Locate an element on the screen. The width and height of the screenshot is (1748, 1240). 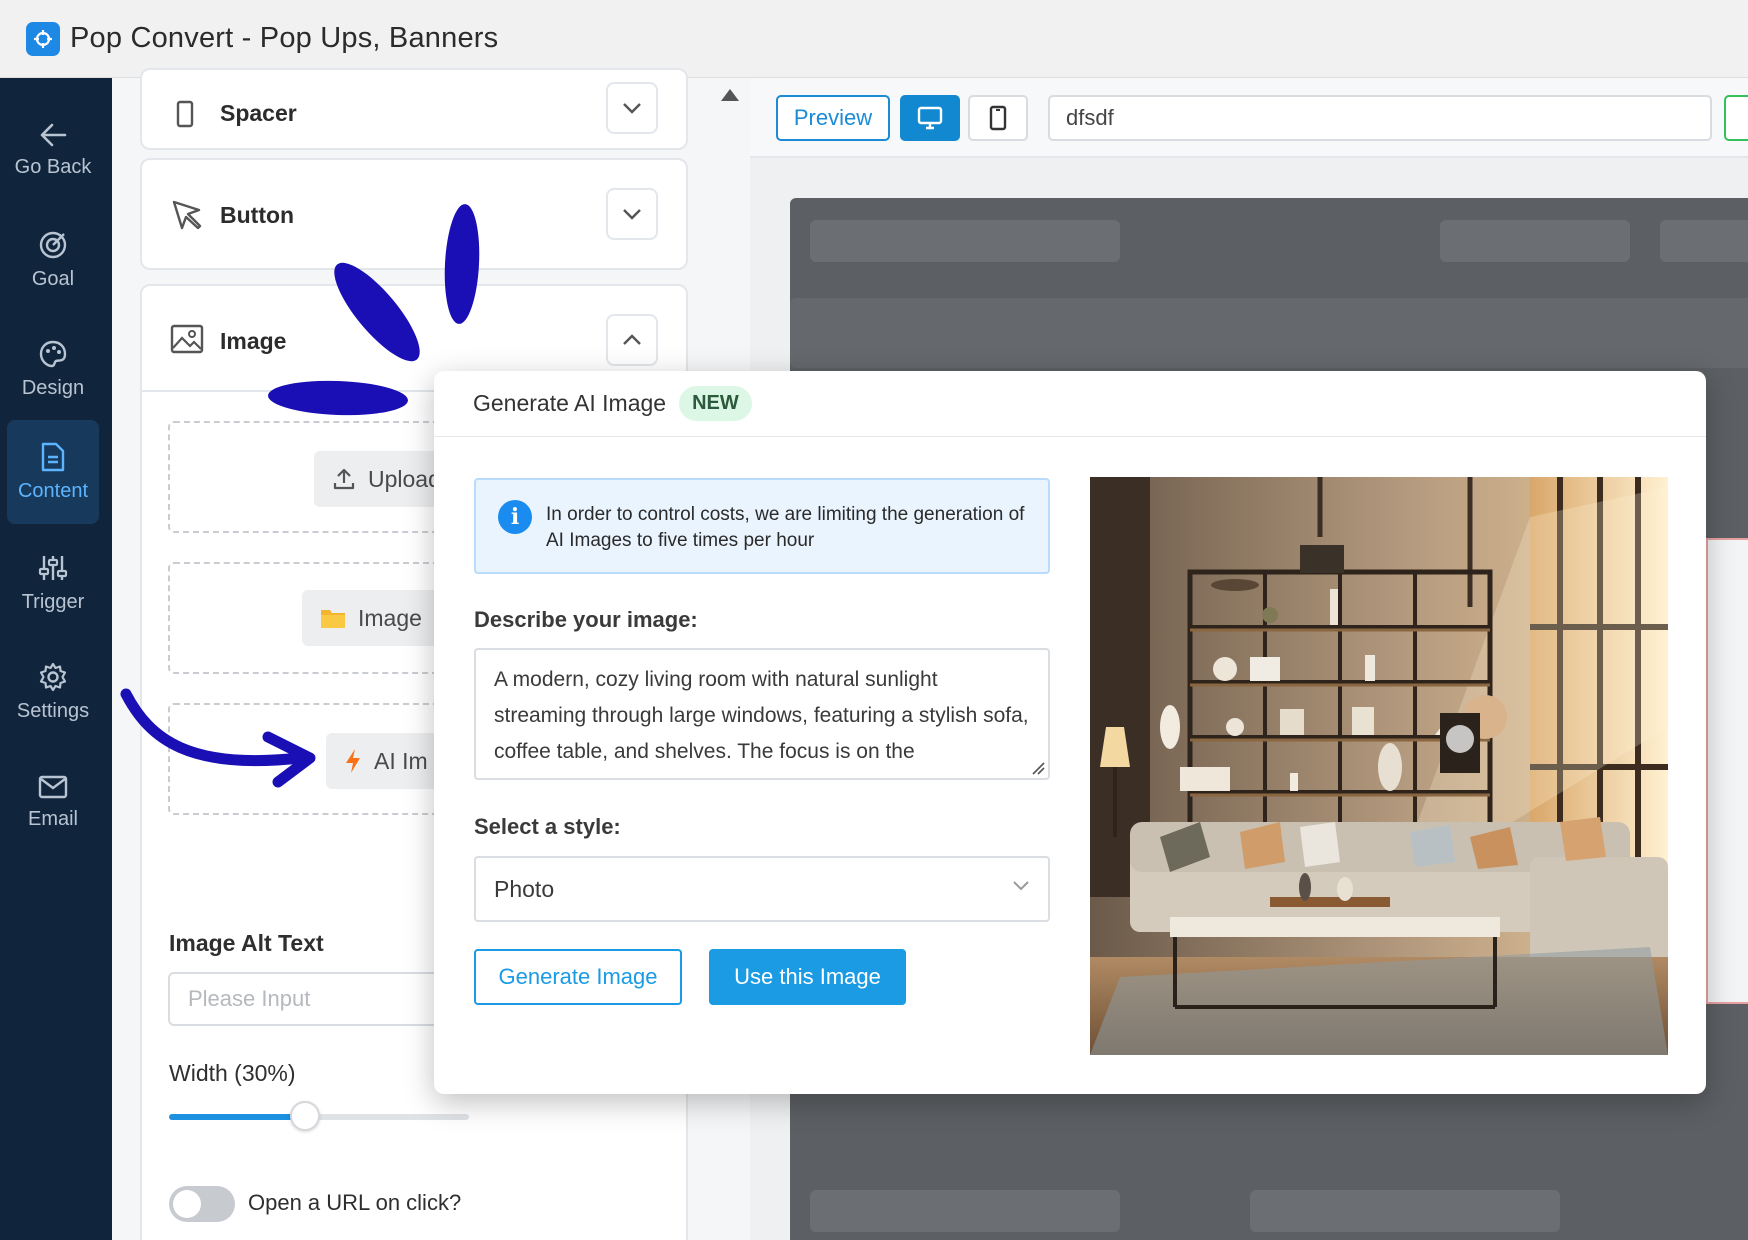
describe-label: Describe your image: is located at coordinates (586, 619).